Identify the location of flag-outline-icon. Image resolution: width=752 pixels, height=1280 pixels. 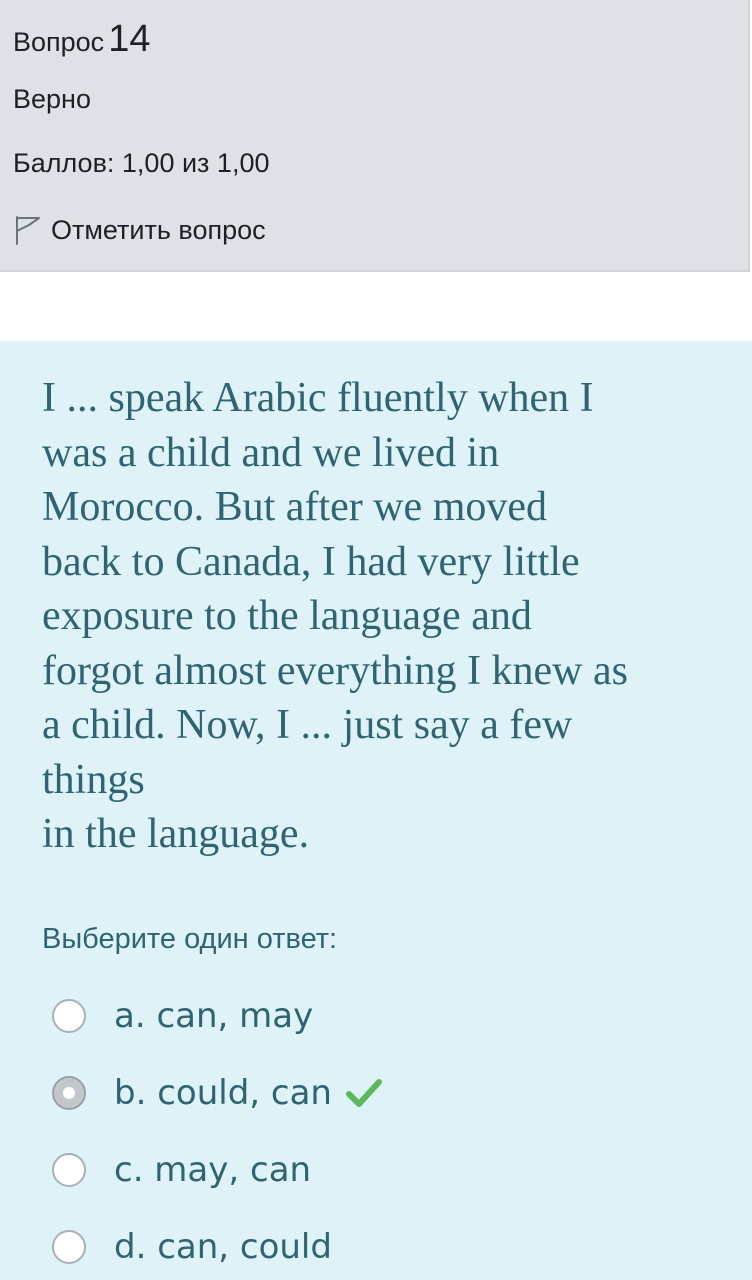
(28, 230).